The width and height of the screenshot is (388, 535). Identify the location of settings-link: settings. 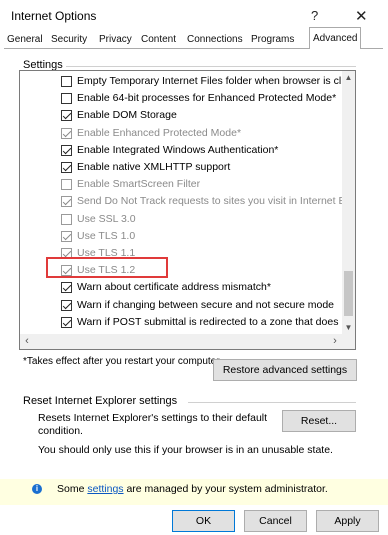
(105, 489).